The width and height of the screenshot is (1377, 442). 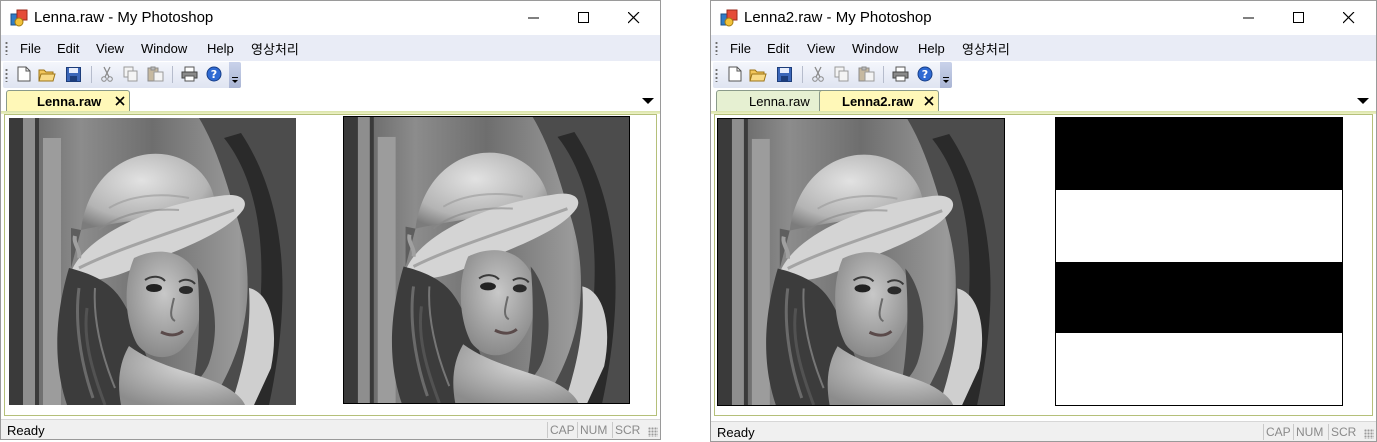 What do you see at coordinates (330, 429) in the screenshot?
I see `status-bar: Ready CAP NUM SCR` at bounding box center [330, 429].